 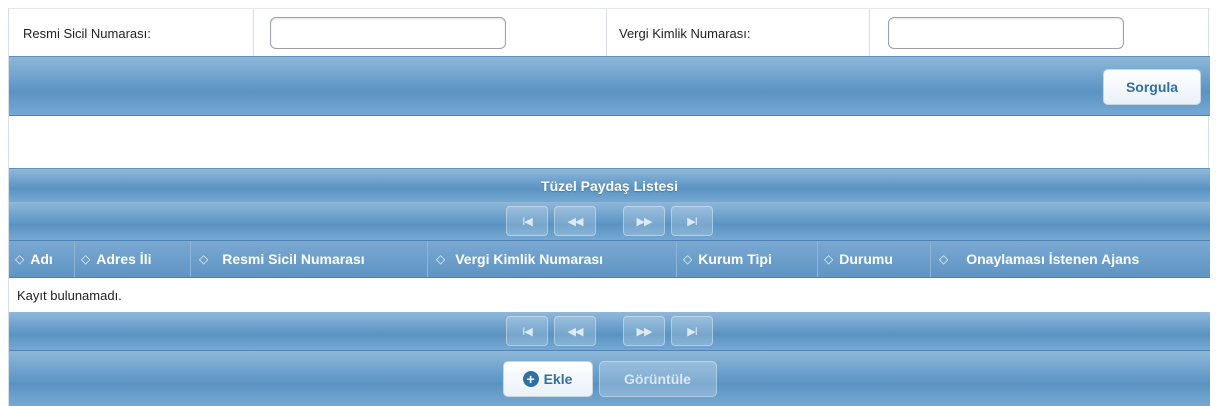 I want to click on add-button: + Ekle, so click(x=547, y=378).